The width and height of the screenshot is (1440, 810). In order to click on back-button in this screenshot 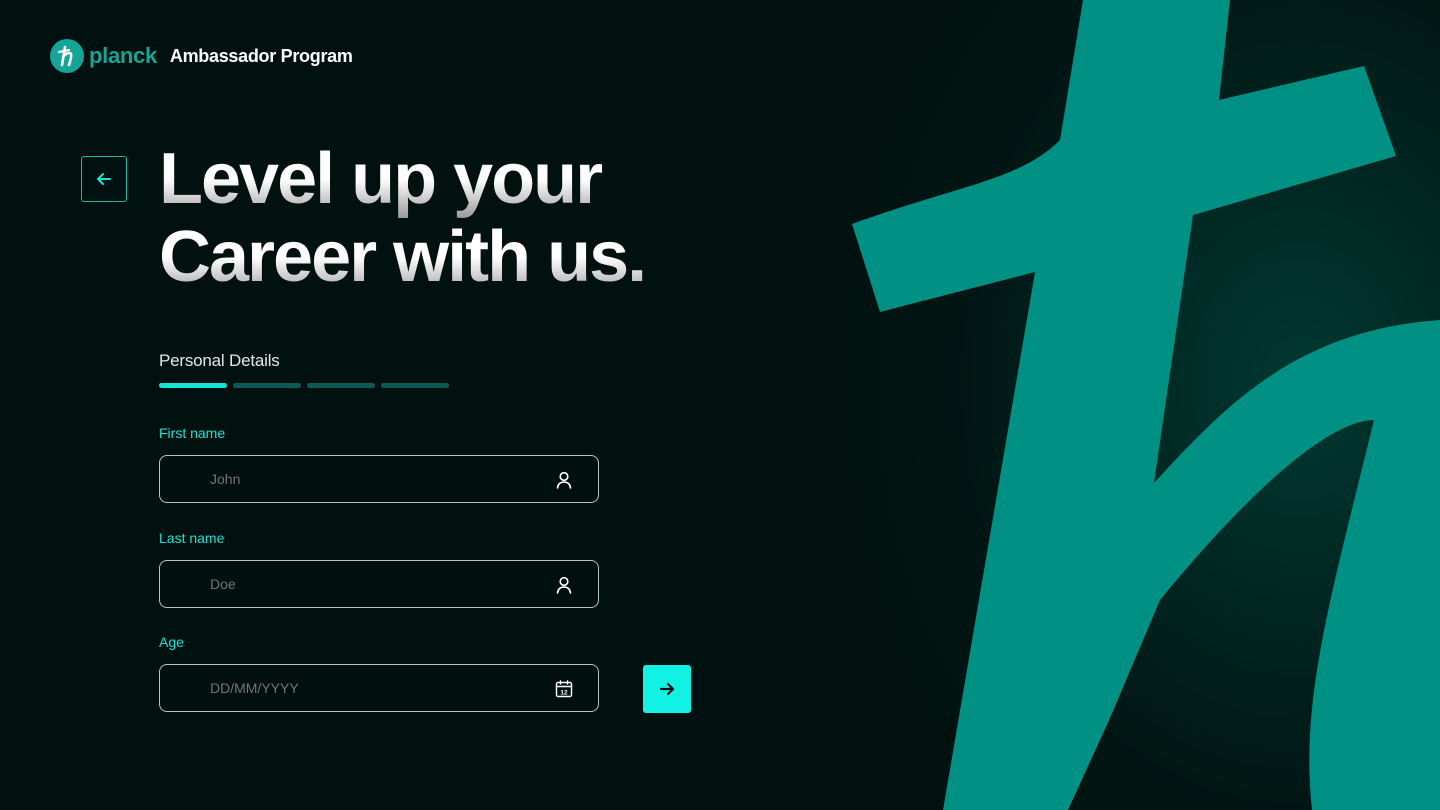, I will do `click(104, 179)`.